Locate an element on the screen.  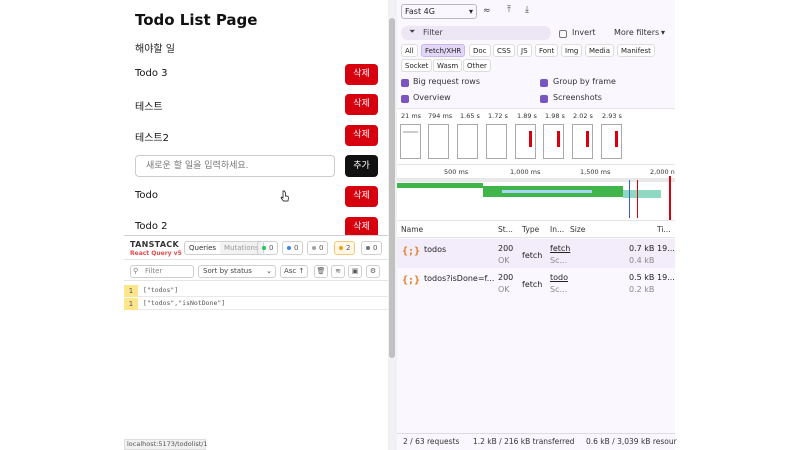
search-icon: ⚲ is located at coordinates (136, 271).